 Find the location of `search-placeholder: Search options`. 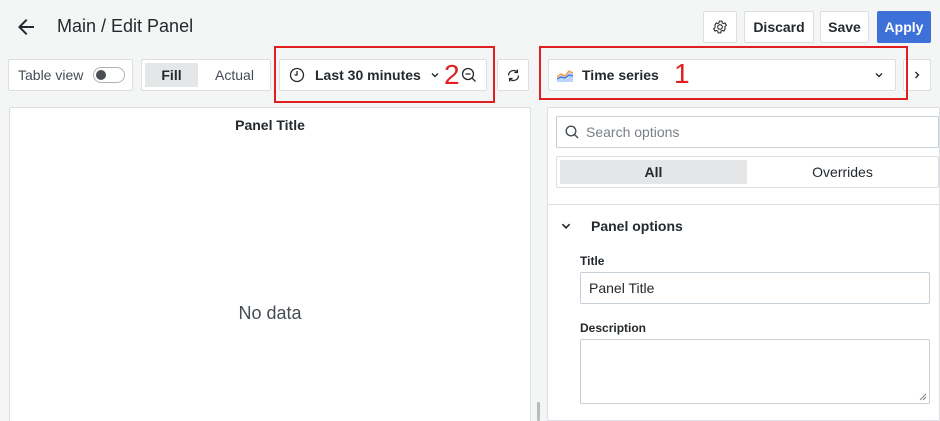

search-placeholder: Search options is located at coordinates (633, 132).